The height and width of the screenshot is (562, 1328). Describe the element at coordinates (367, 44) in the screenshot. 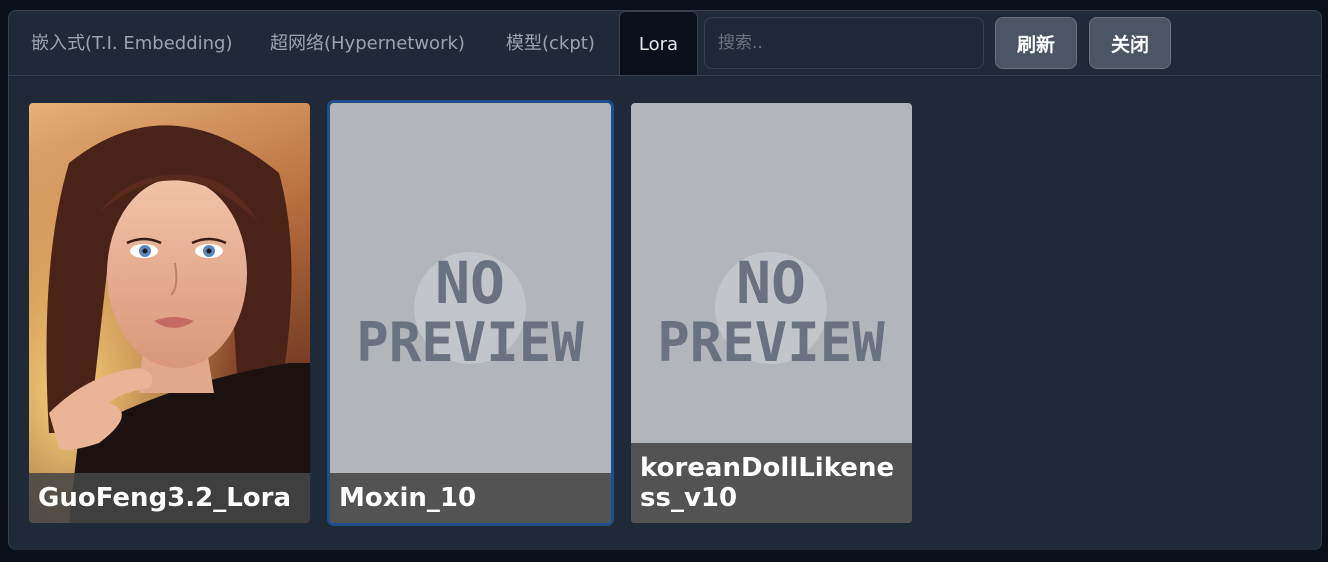

I see `tab-hypernetwork: 超网络(Hypernetwork)` at that location.